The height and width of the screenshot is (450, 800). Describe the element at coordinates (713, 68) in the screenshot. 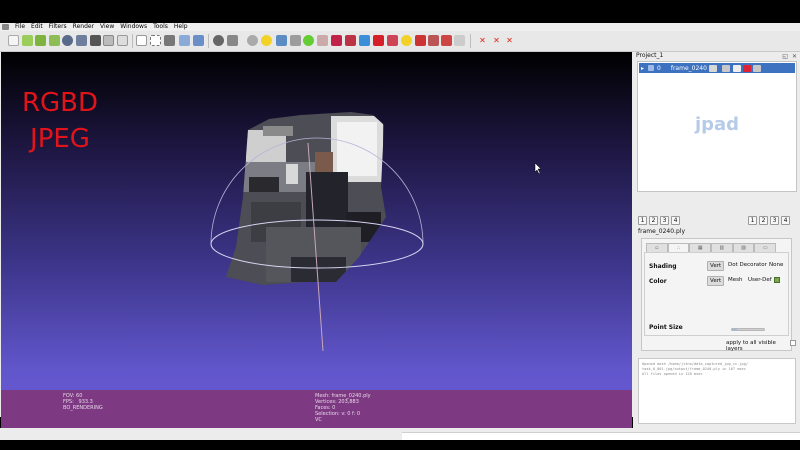

I see `layer-points-icon` at that location.